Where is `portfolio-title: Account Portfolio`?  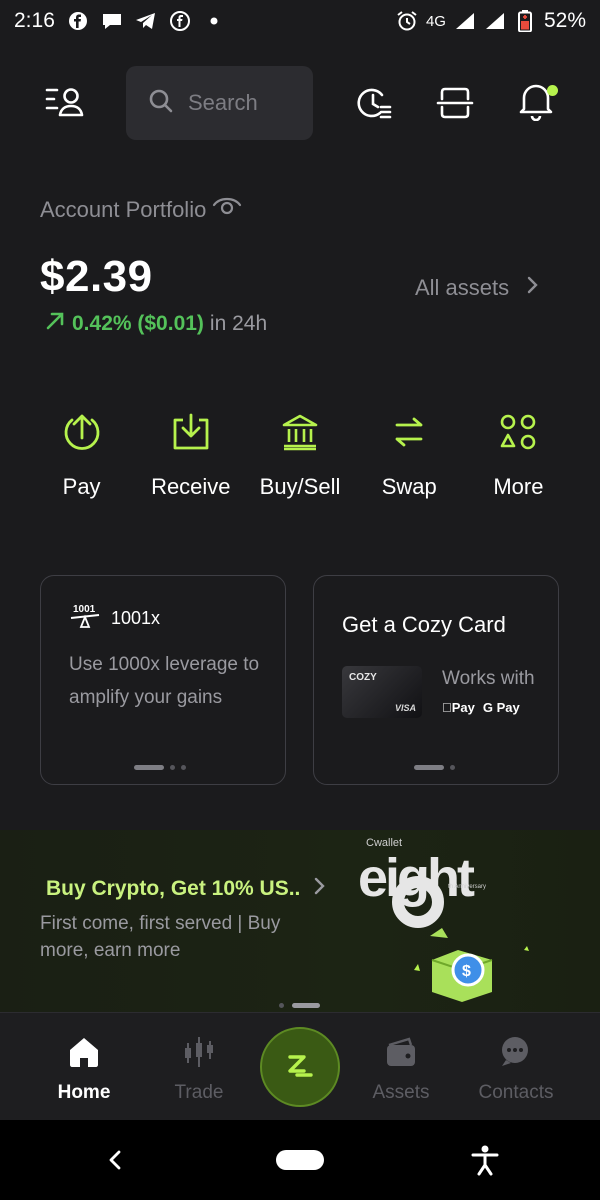
portfolio-title: Account Portfolio is located at coordinates (123, 209).